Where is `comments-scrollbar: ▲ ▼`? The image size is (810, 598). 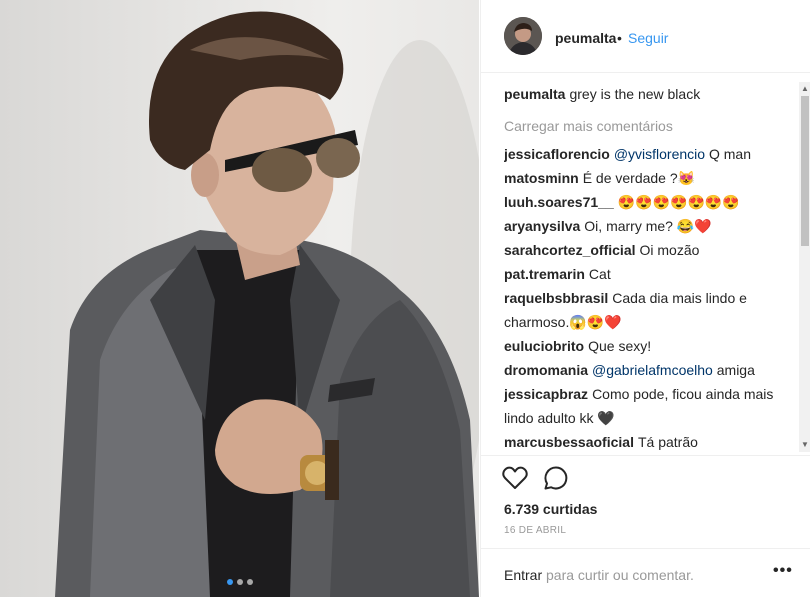 comments-scrollbar: ▲ ▼ is located at coordinates (804, 267).